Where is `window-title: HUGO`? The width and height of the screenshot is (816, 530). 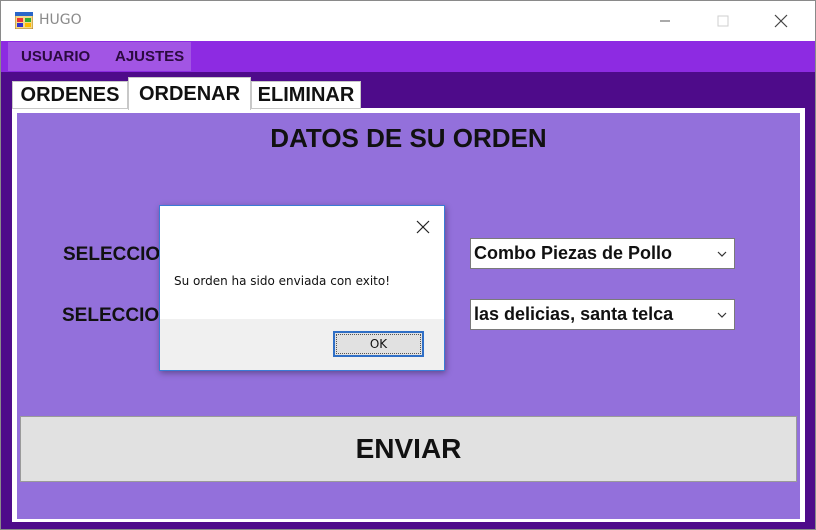
window-title: HUGO is located at coordinates (60, 20).